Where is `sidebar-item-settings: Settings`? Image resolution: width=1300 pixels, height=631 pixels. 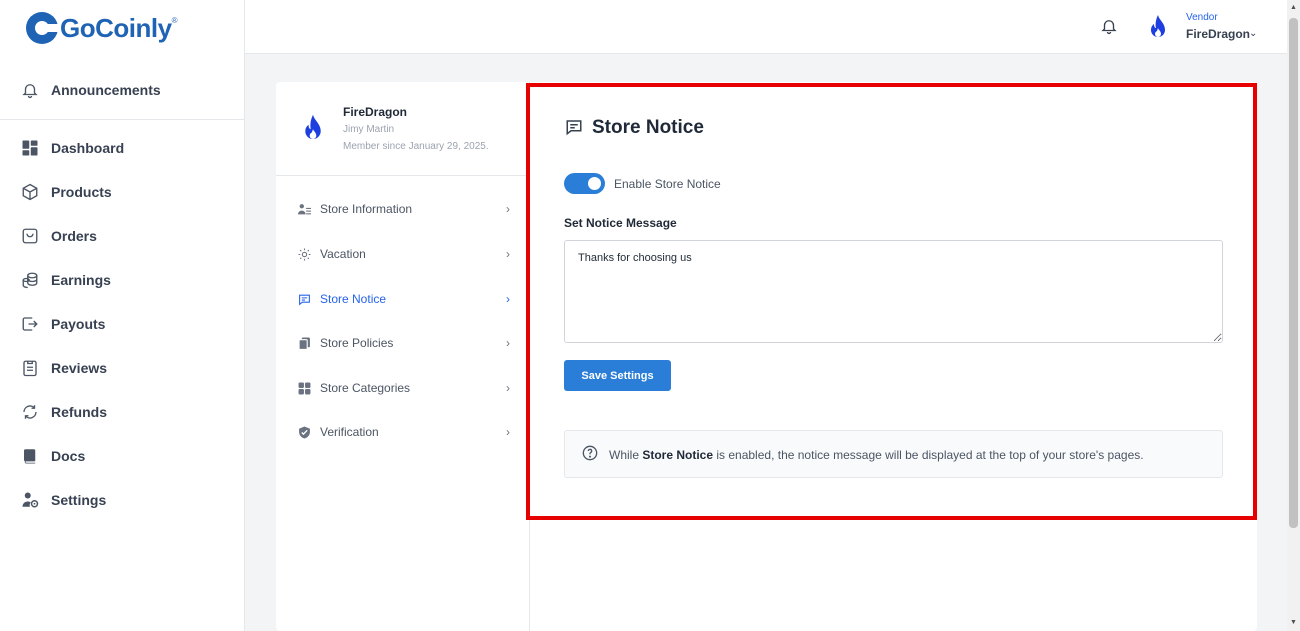 sidebar-item-settings: Settings is located at coordinates (63, 500).